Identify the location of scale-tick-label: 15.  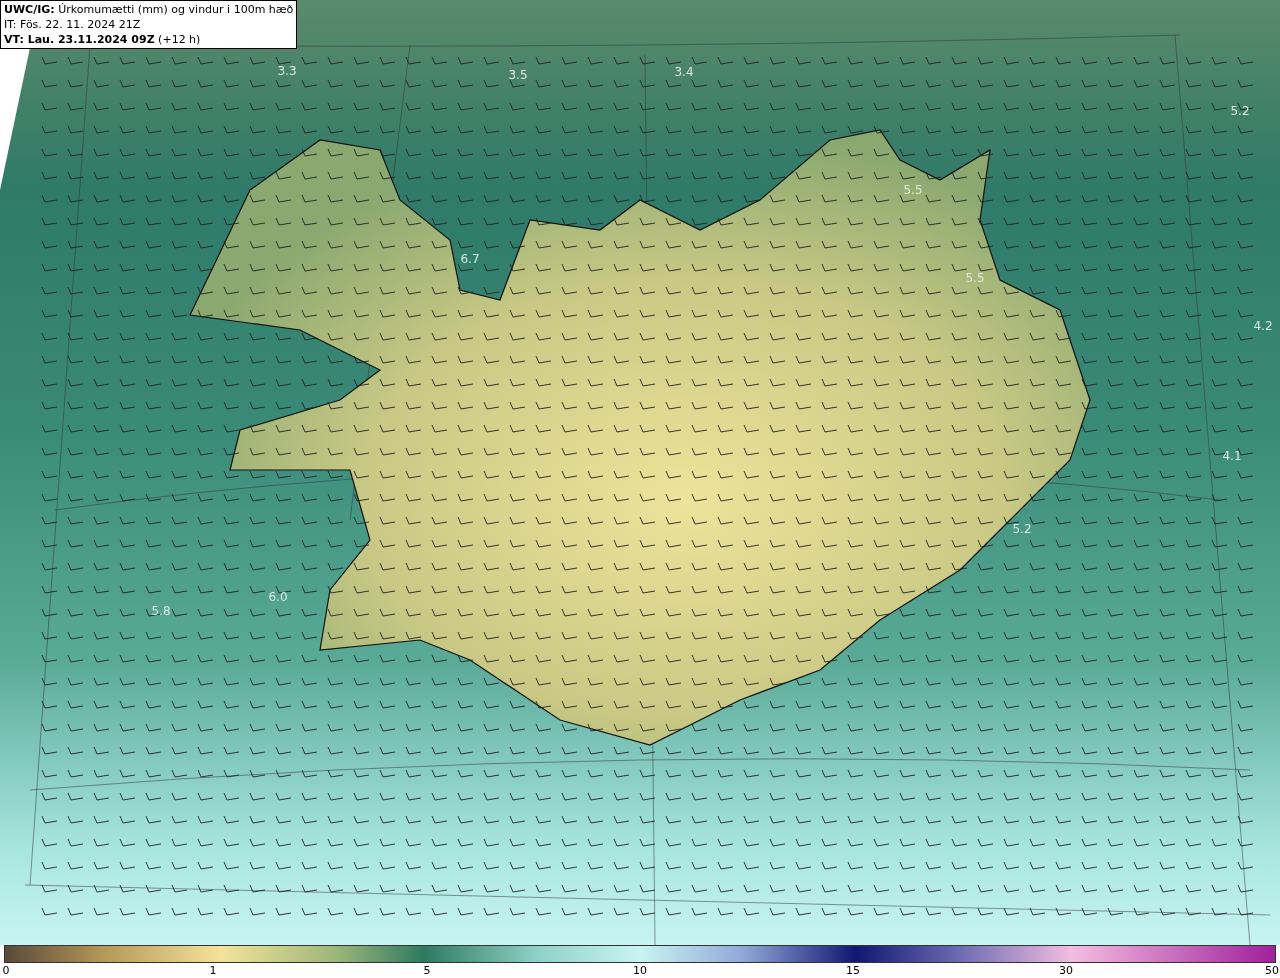
(853, 971).